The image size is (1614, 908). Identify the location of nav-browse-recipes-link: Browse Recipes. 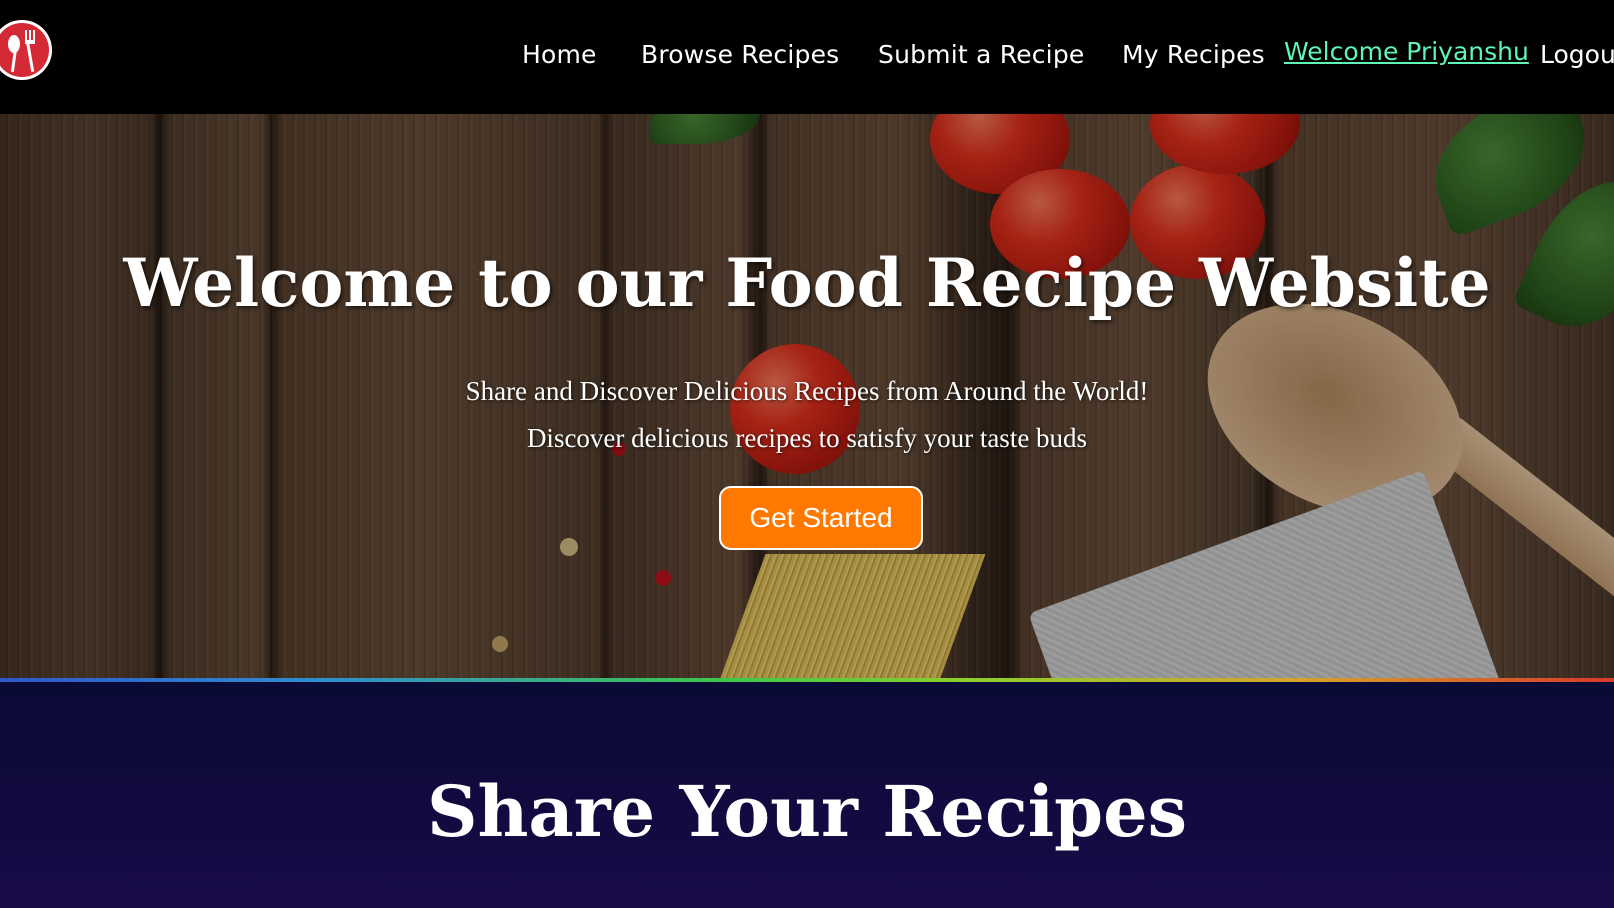
(740, 54).